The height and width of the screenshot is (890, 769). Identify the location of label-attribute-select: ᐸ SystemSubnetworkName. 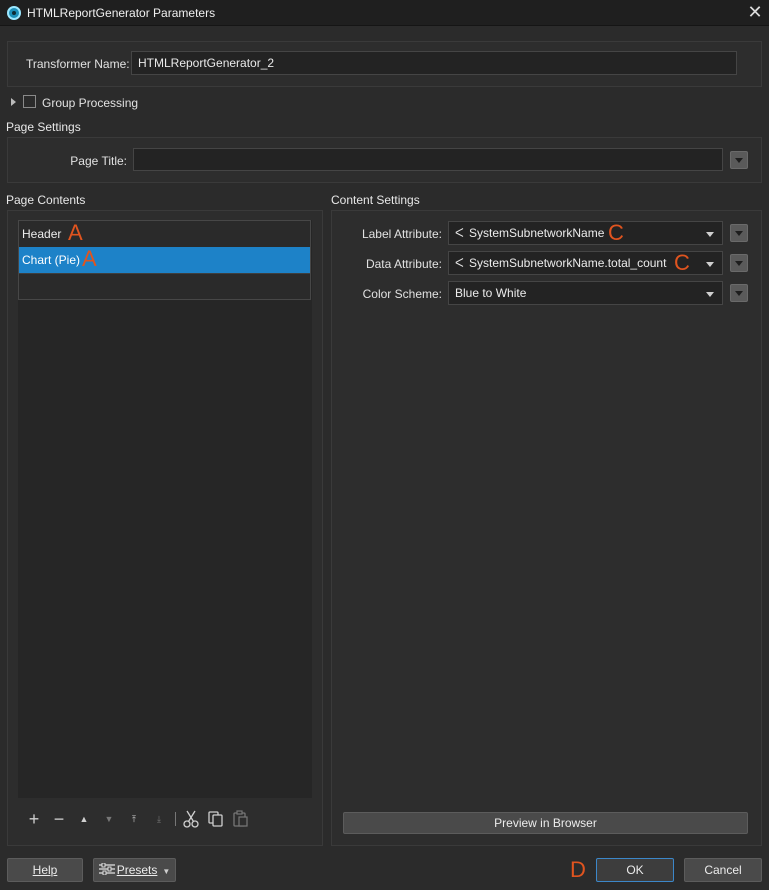
(585, 233).